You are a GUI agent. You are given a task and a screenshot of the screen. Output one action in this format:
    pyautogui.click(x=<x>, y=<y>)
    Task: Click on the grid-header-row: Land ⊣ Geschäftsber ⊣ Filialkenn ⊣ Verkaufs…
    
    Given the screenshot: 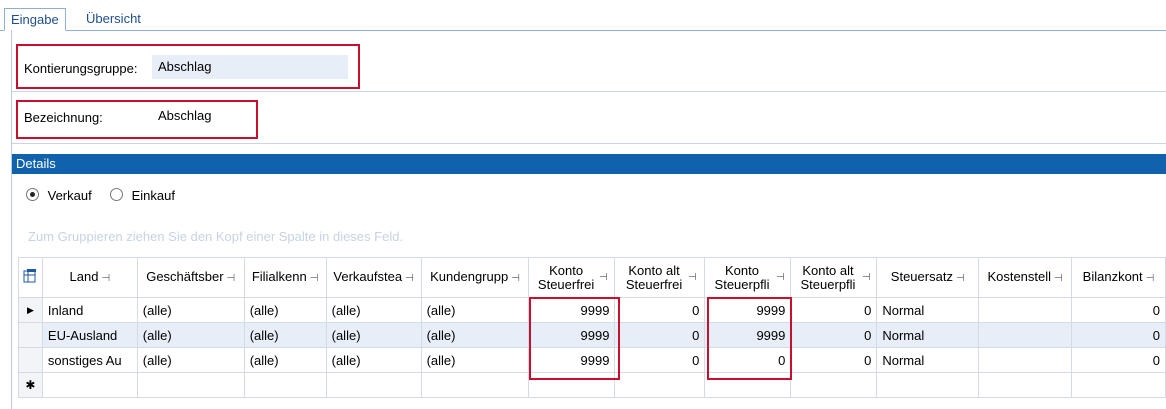 What is the action you would take?
    pyautogui.click(x=592, y=277)
    